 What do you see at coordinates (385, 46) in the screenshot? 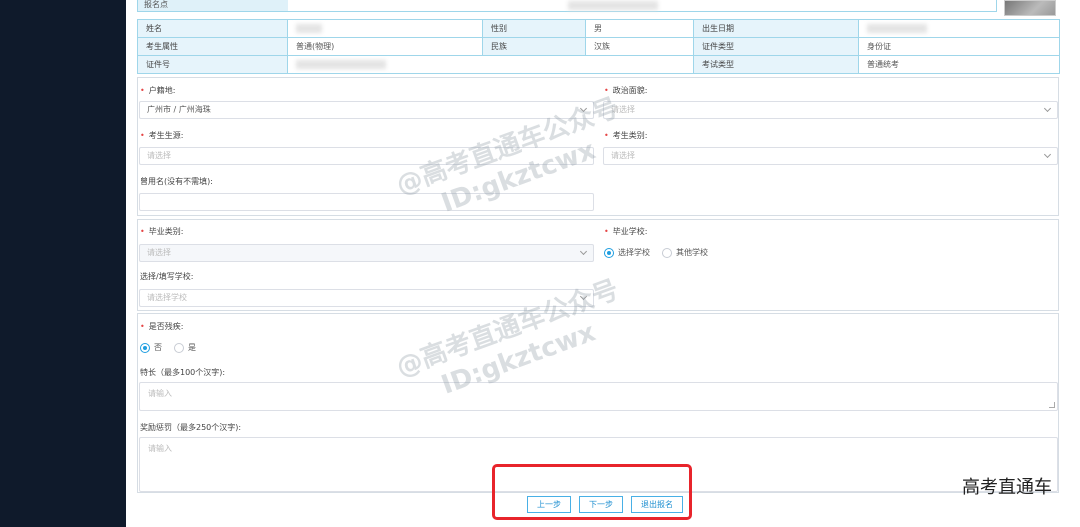
I see `student-attr-value: 普通(物理)` at bounding box center [385, 46].